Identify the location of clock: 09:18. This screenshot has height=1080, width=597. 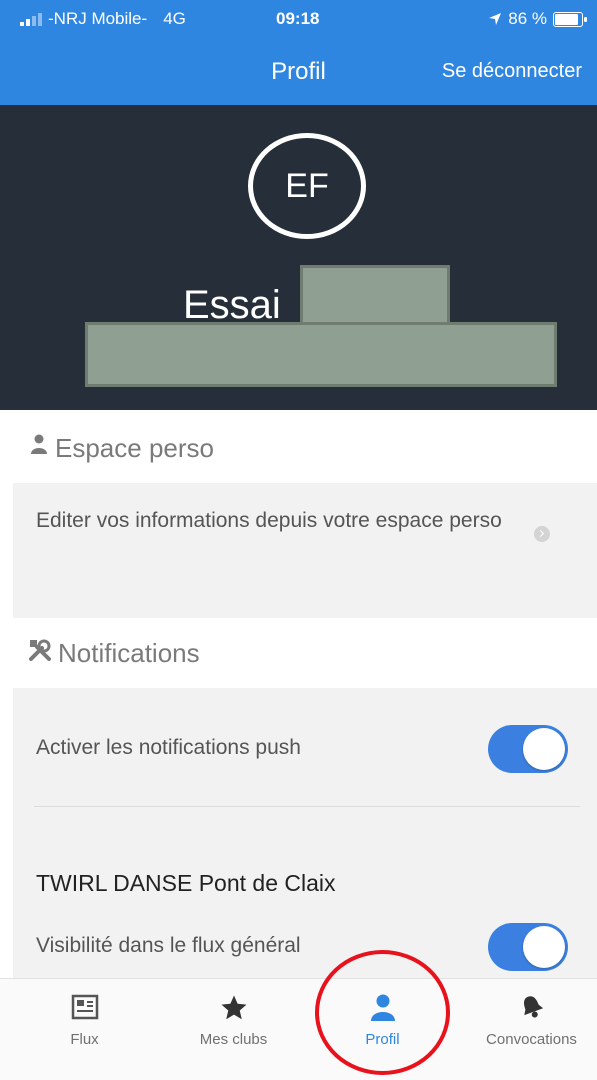
(298, 18).